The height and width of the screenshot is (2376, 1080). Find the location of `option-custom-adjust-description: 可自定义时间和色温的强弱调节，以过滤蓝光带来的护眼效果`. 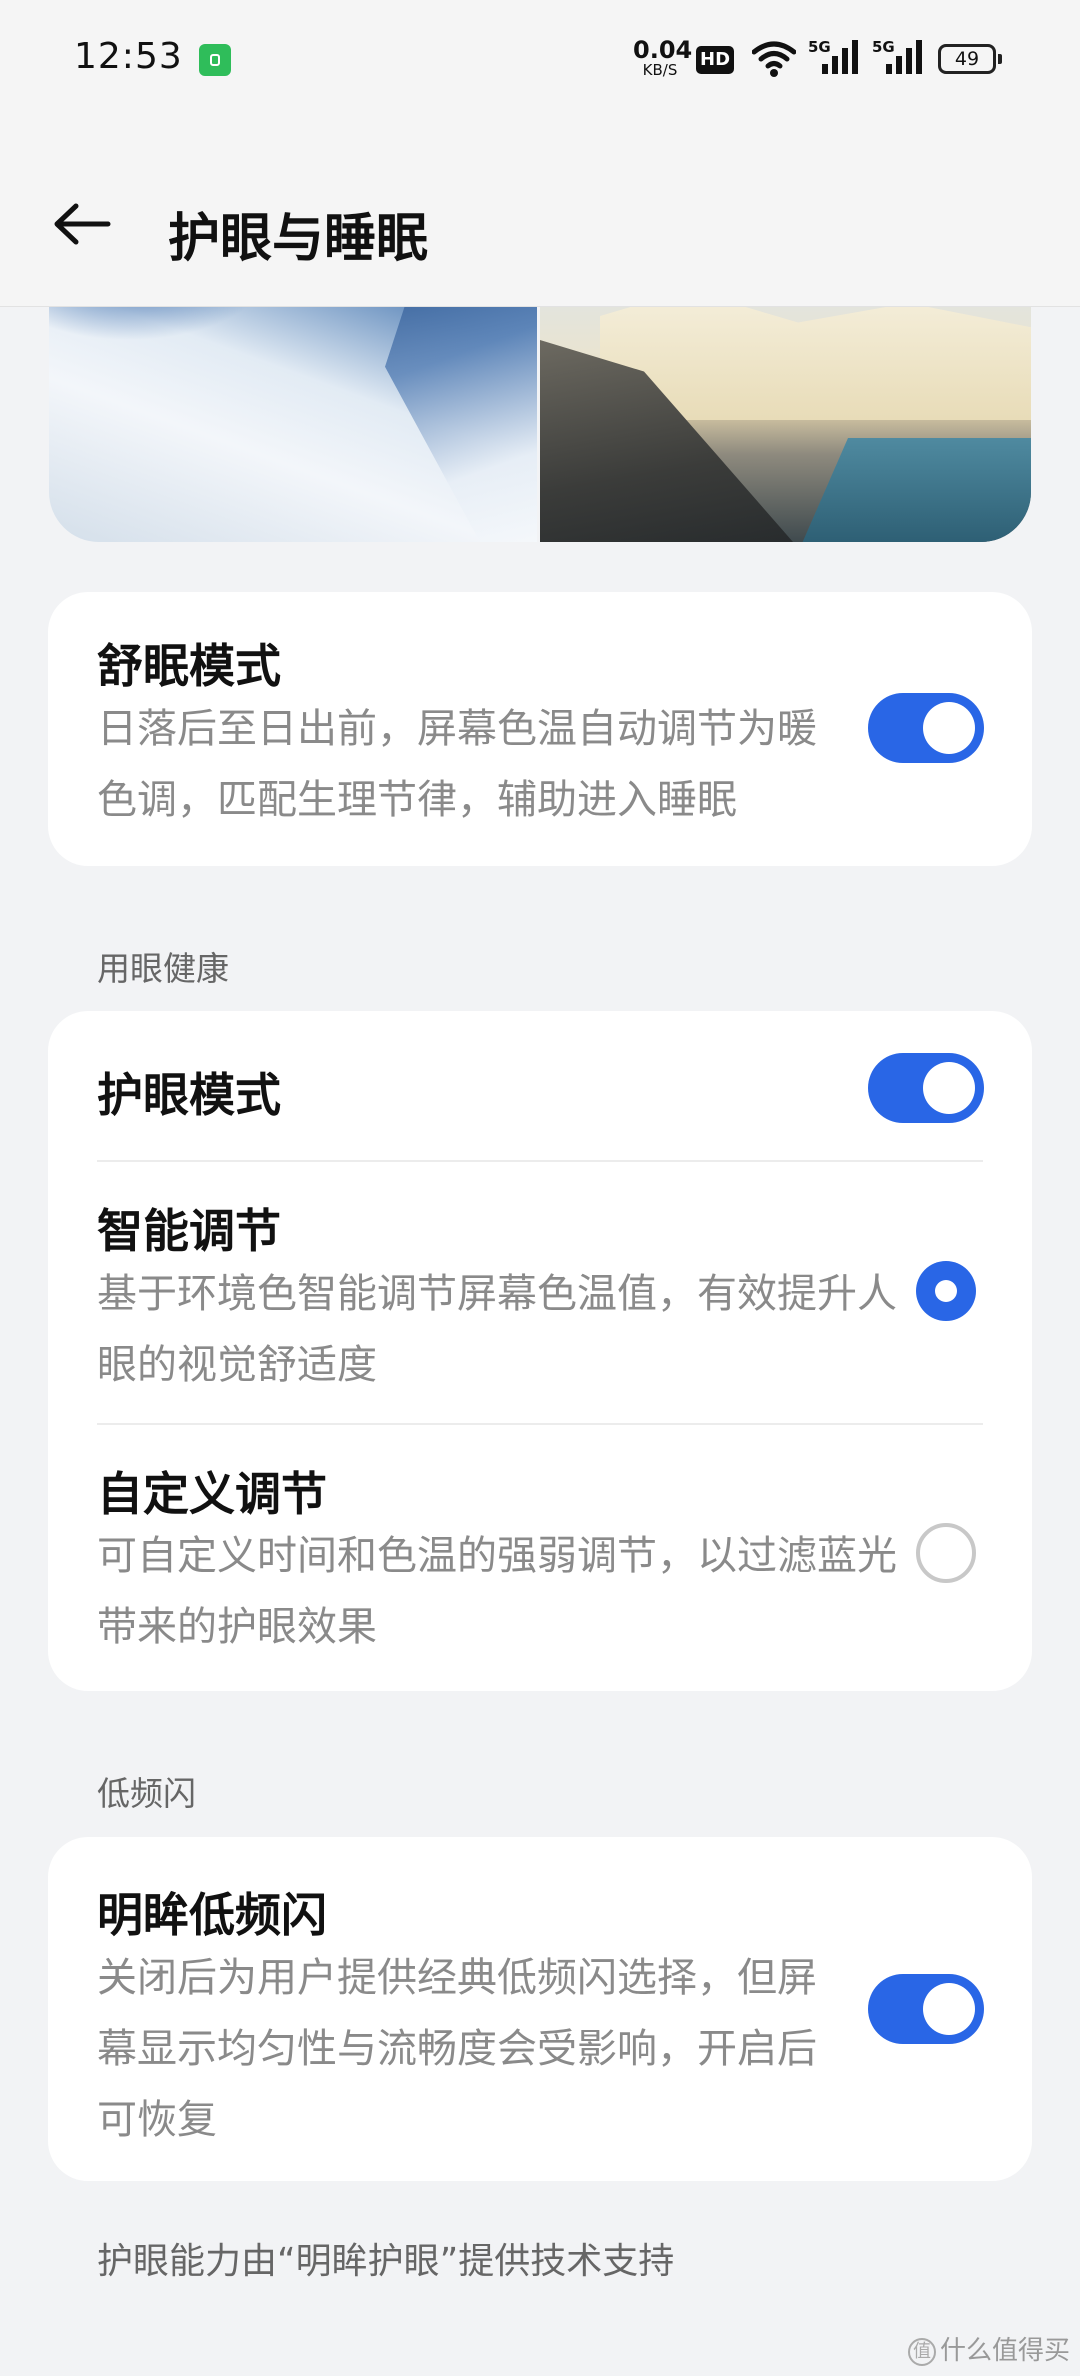

option-custom-adjust-description: 可自定义时间和色温的强弱调节，以过滤蓝光带来的护眼效果 is located at coordinates (497, 1591).